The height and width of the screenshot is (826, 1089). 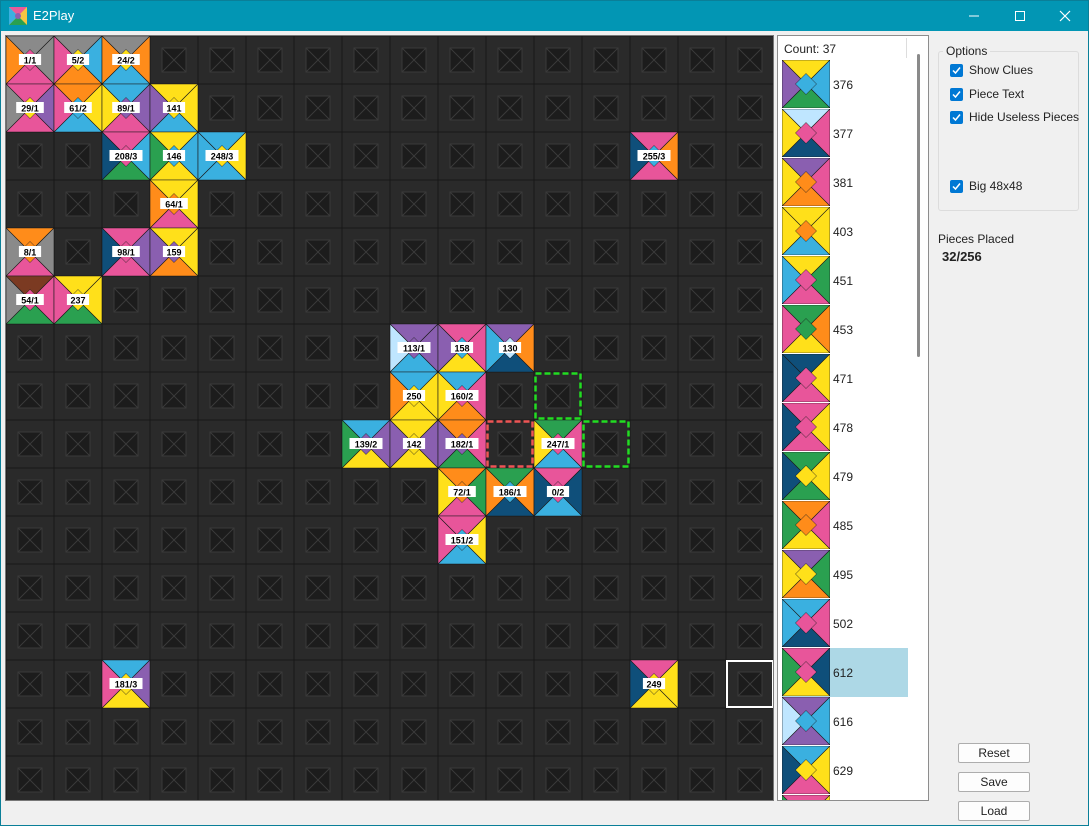 I want to click on placed-piece: 160/2, so click(x=462, y=396).